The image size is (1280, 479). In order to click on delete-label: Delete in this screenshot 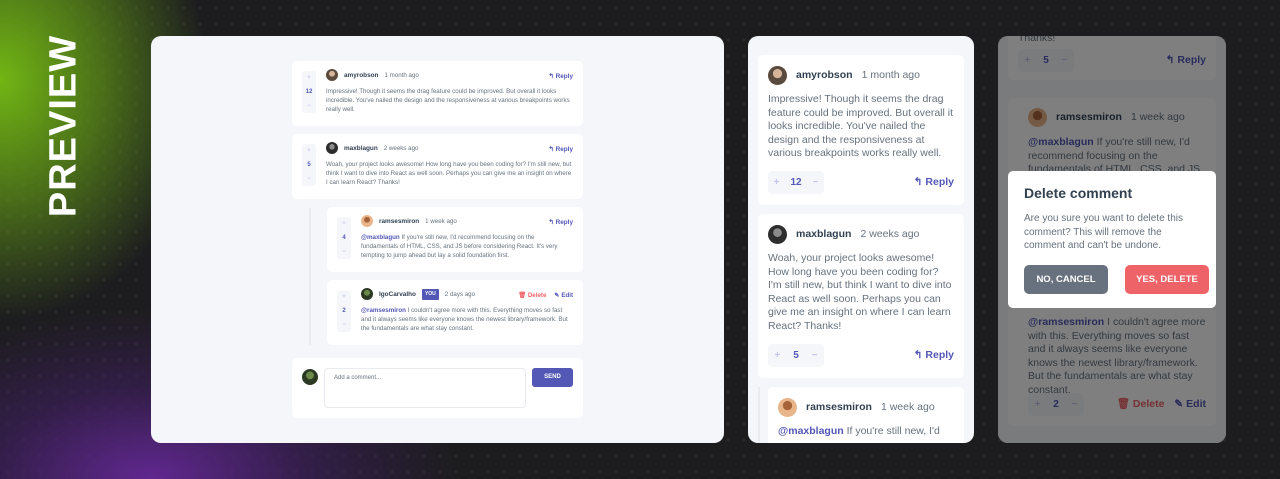, I will do `click(537, 295)`.